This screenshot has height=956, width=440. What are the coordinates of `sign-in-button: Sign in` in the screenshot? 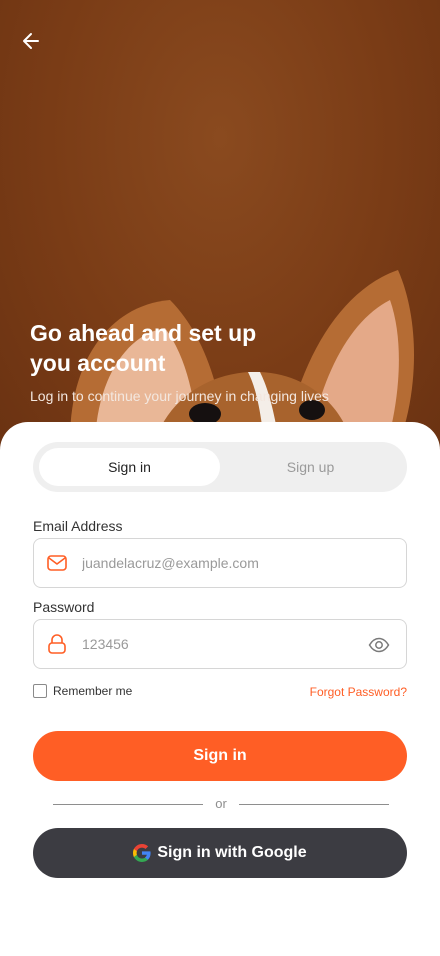 It's located at (220, 756).